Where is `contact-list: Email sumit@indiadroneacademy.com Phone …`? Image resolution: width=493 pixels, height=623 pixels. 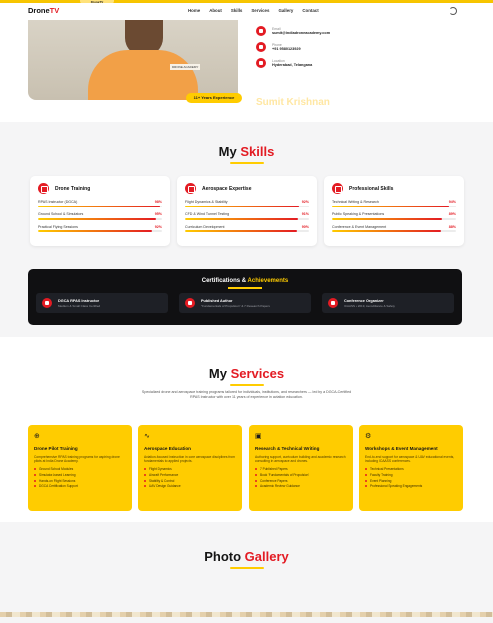
contact-list: Email sumit@indiadroneacademy.com Phone … is located at coordinates (293, 50).